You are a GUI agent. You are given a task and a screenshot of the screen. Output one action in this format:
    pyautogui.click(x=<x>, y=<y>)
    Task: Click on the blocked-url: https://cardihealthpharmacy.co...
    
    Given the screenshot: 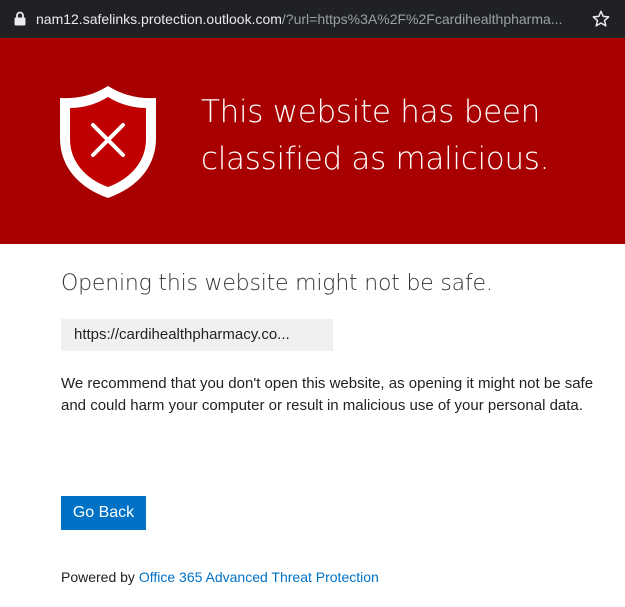 What is the action you would take?
    pyautogui.click(x=197, y=335)
    